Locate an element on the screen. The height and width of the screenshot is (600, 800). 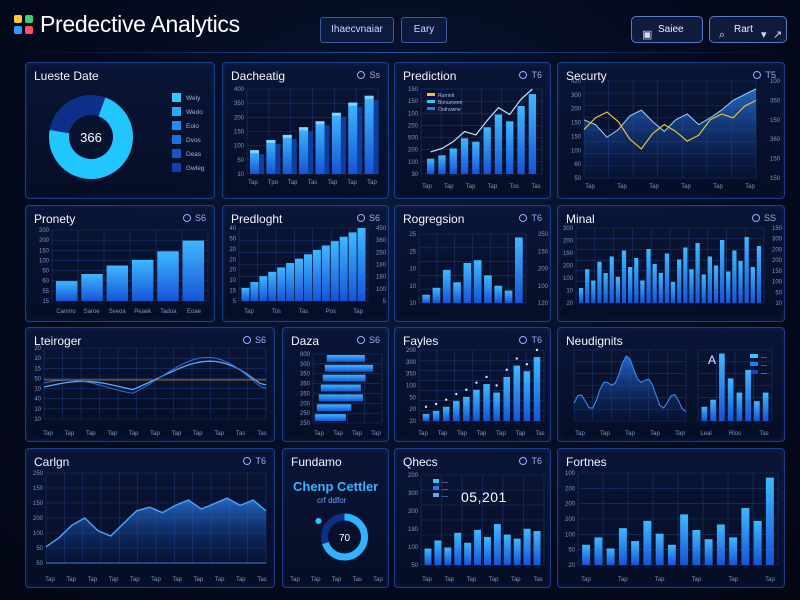
predlight-y-tick: 40 is located at coordinates (232, 229).